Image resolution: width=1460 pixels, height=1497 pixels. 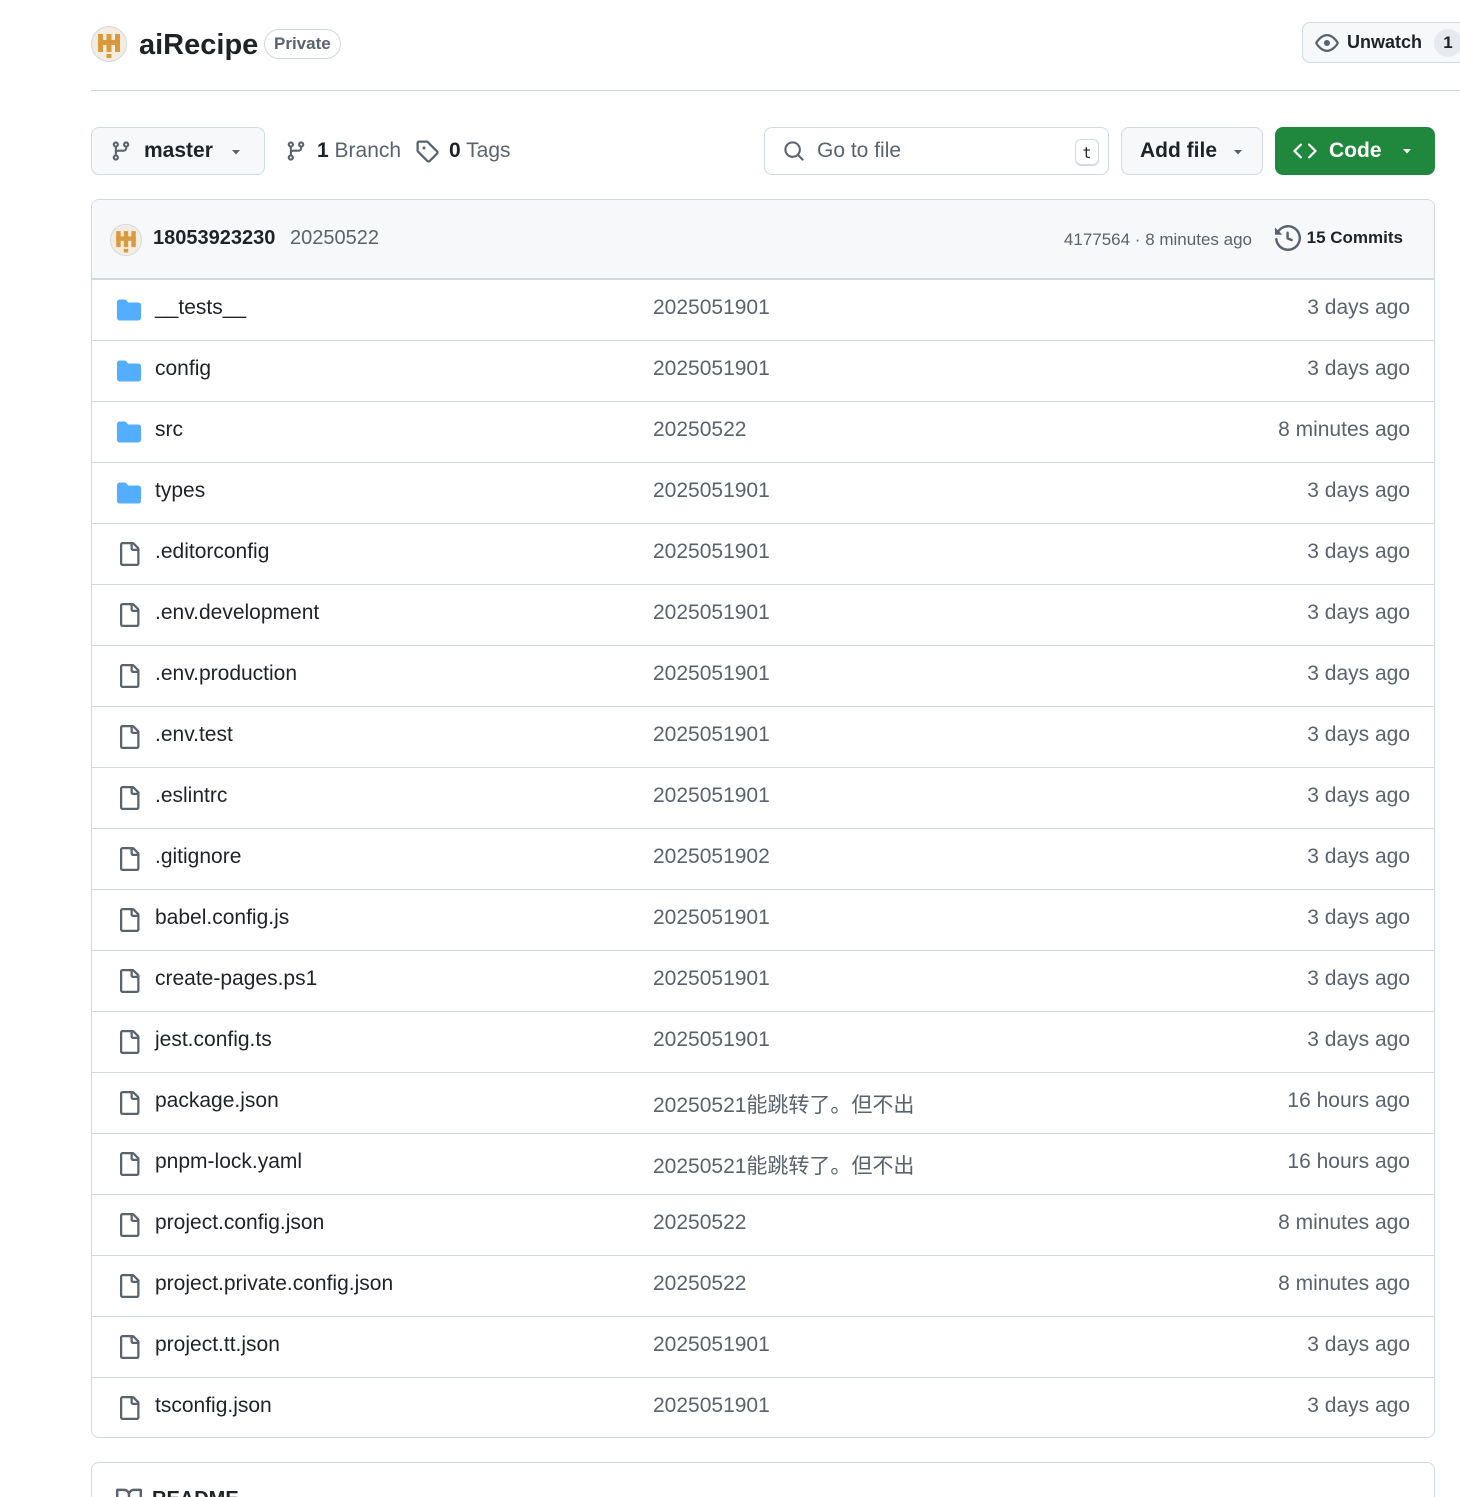 What do you see at coordinates (1238, 152) in the screenshot?
I see `caret-down-icon` at bounding box center [1238, 152].